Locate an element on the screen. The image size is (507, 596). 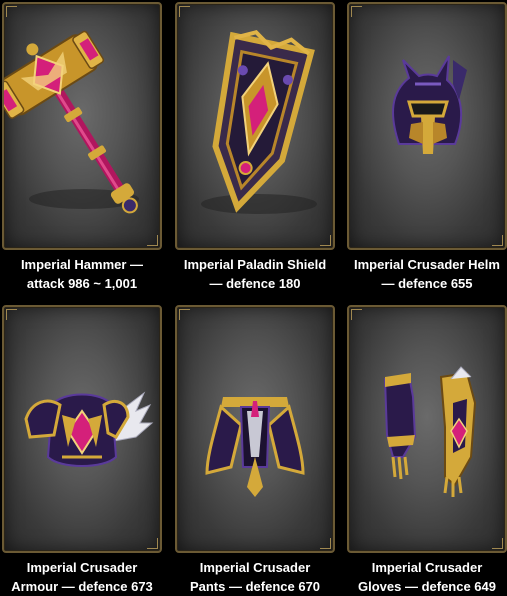
helm-icon is located at coordinates (429, 104).